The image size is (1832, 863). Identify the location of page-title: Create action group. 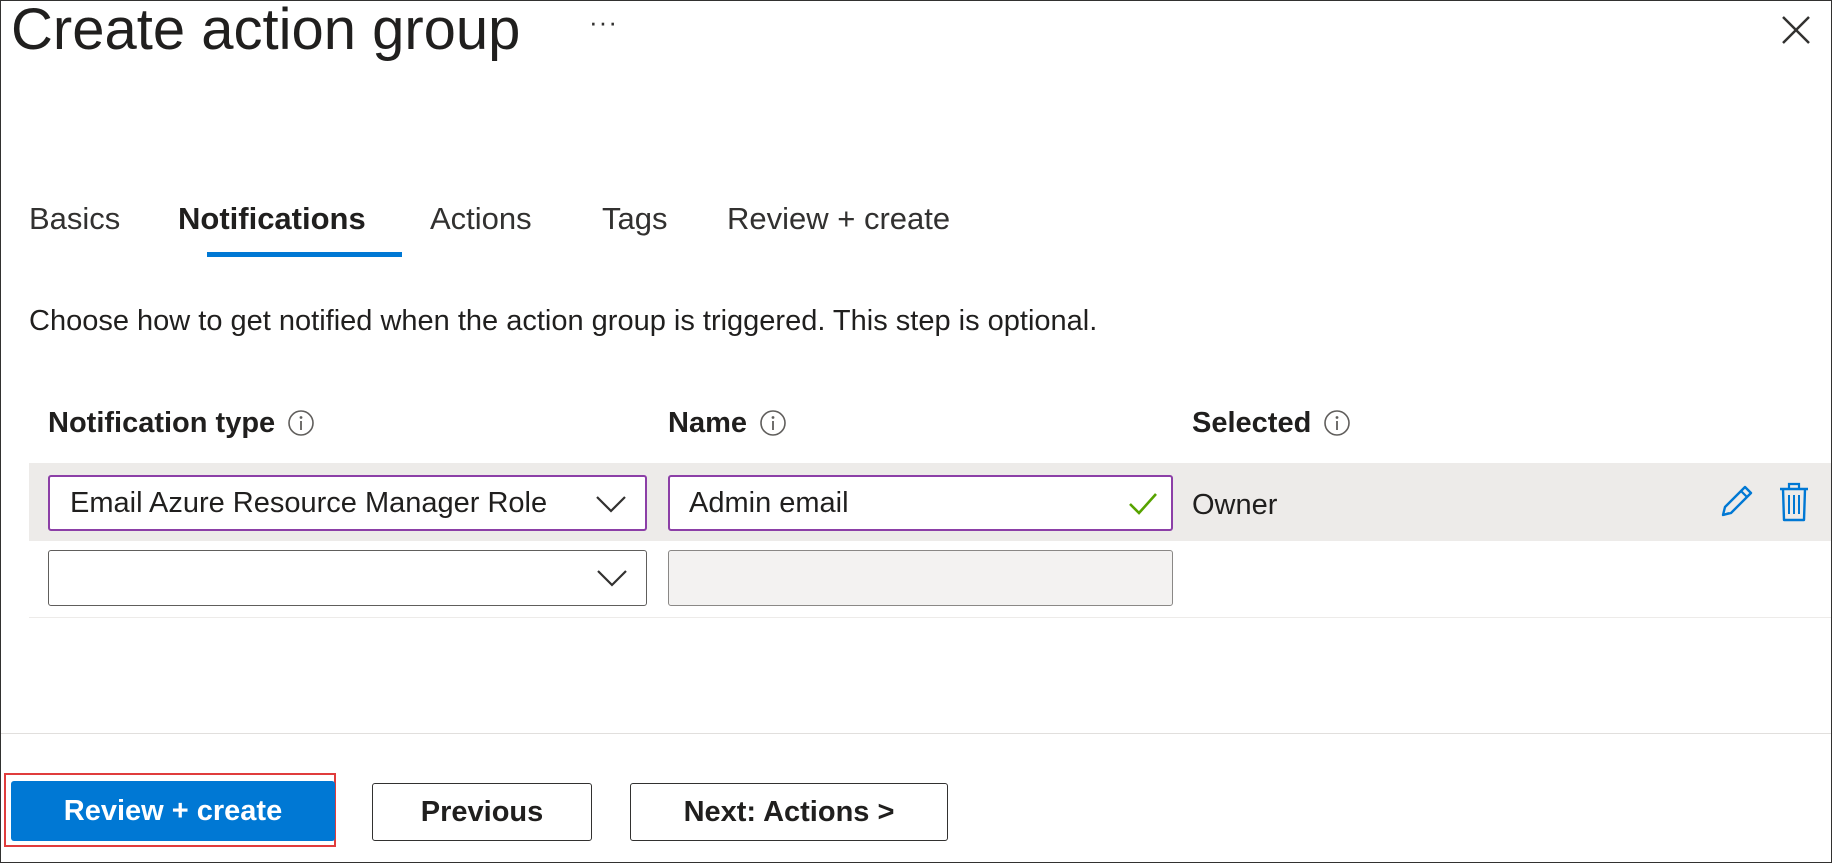
(266, 31).